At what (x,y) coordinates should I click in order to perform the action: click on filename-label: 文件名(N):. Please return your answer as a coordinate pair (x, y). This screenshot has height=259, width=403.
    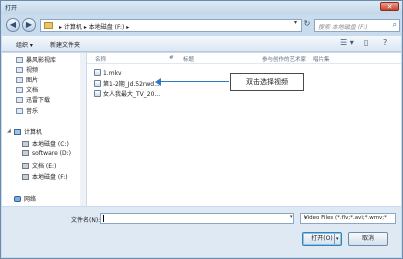
    Looking at the image, I should click on (86, 220).